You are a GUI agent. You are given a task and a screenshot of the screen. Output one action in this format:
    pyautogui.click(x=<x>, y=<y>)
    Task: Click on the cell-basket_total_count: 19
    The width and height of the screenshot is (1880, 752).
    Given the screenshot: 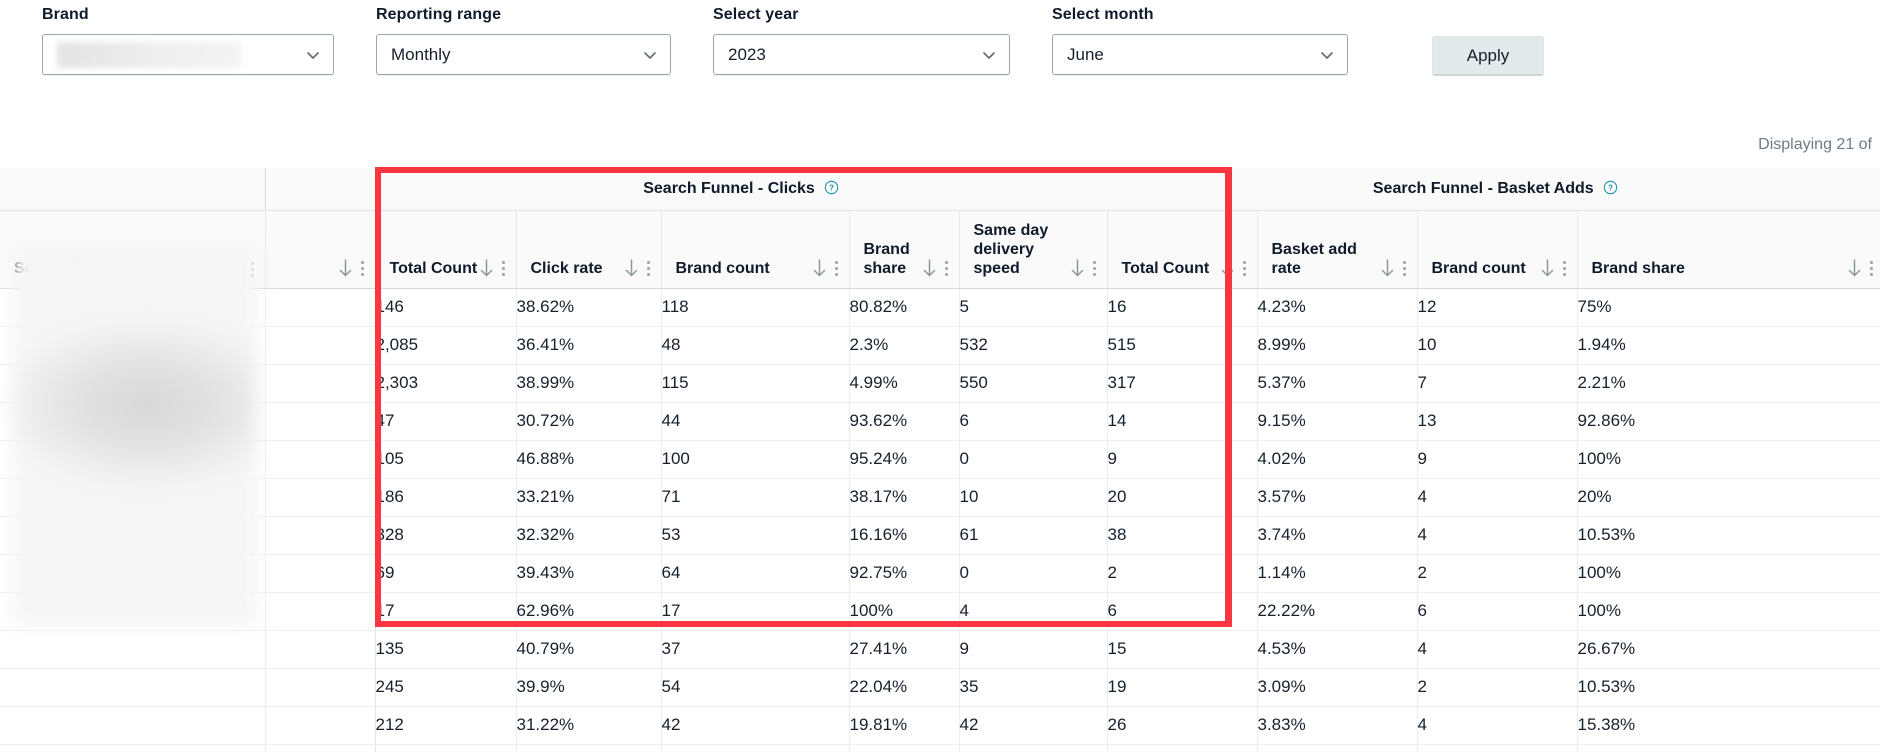 What is the action you would take?
    pyautogui.click(x=1182, y=687)
    